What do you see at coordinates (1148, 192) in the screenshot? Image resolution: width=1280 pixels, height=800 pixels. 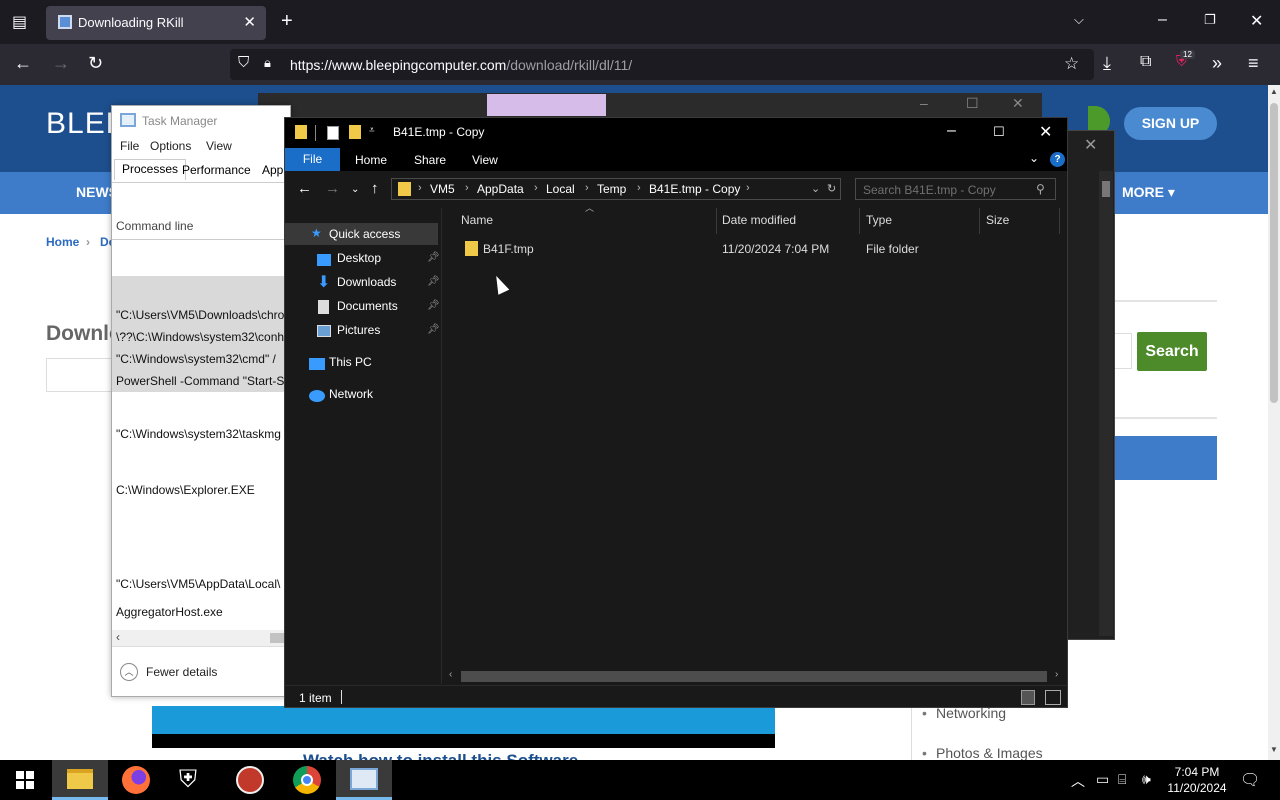 I see `nav-more: MORE ▾` at bounding box center [1148, 192].